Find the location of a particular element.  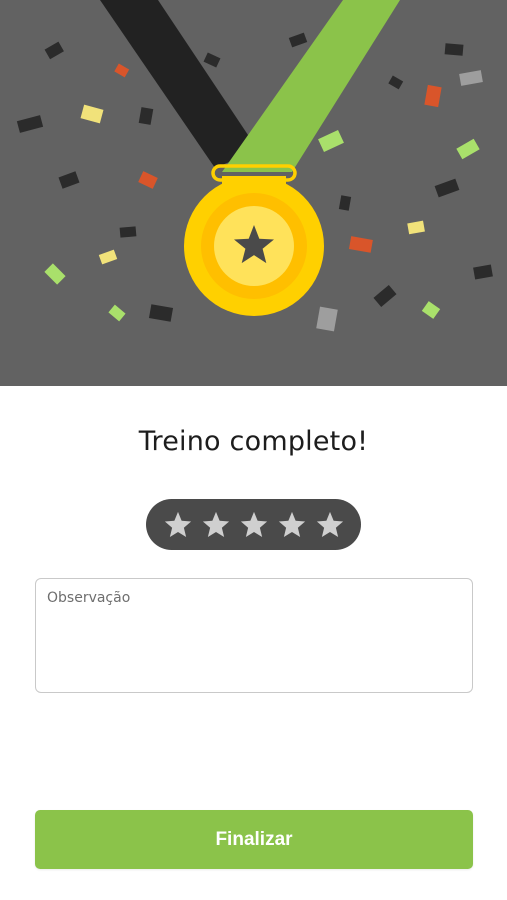

observation-field-container is located at coordinates (254, 635).